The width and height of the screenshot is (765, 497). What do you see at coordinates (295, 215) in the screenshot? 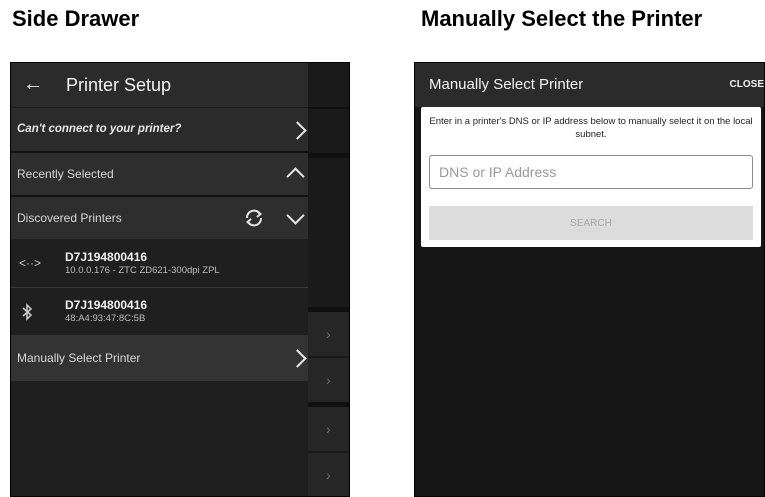
I see `chevron-down-icon` at bounding box center [295, 215].